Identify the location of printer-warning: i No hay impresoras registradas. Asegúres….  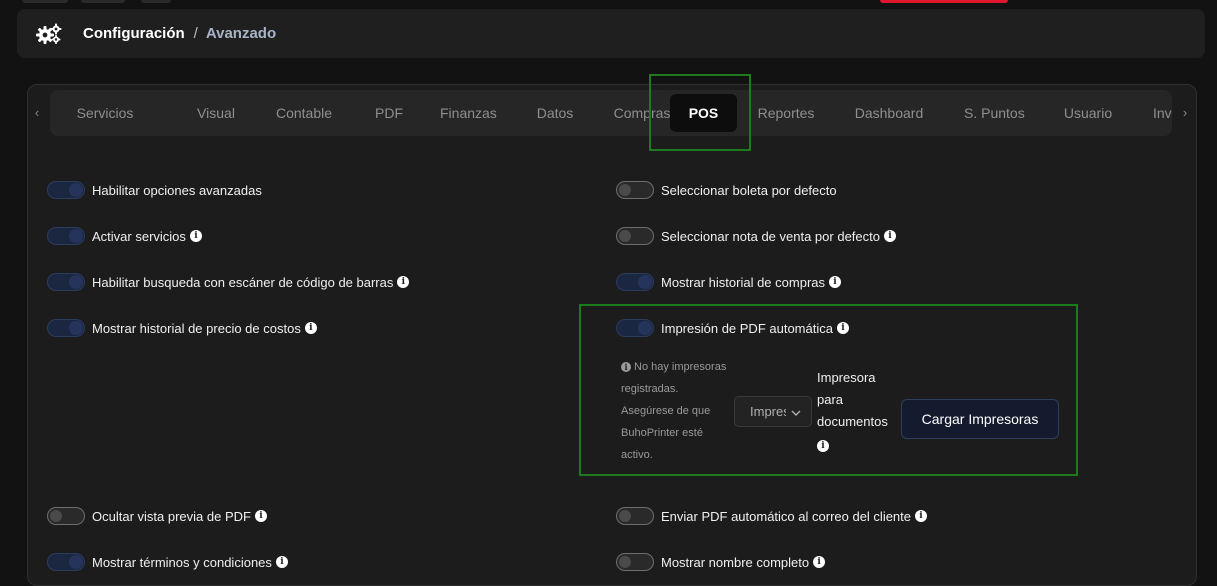
(675, 411).